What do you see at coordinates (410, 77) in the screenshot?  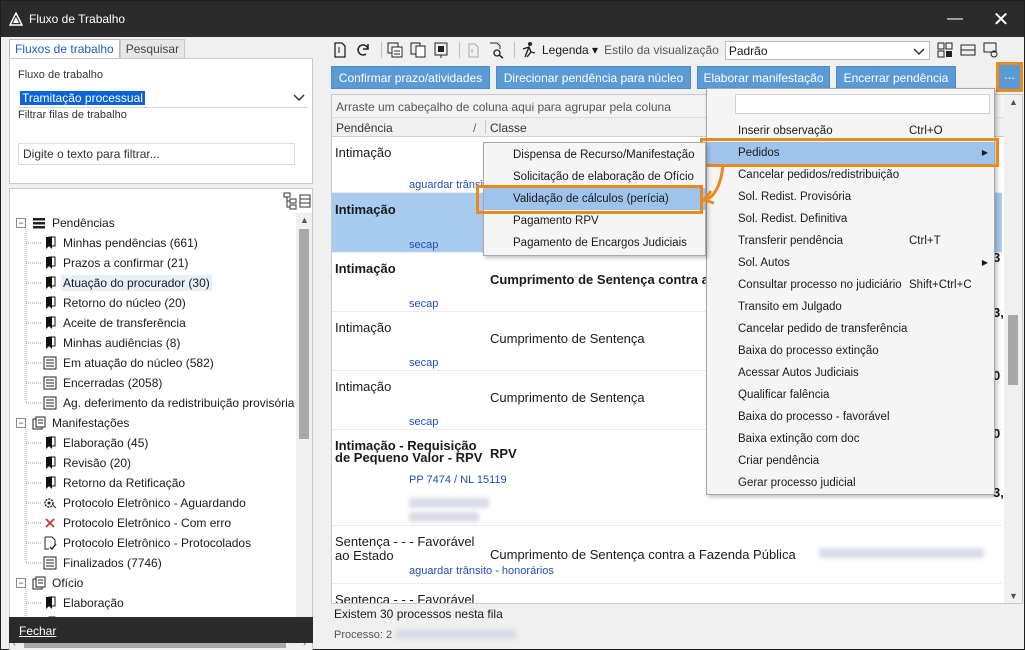 I see `confirmar-prazo-button: Confirmar prazo/atividades` at bounding box center [410, 77].